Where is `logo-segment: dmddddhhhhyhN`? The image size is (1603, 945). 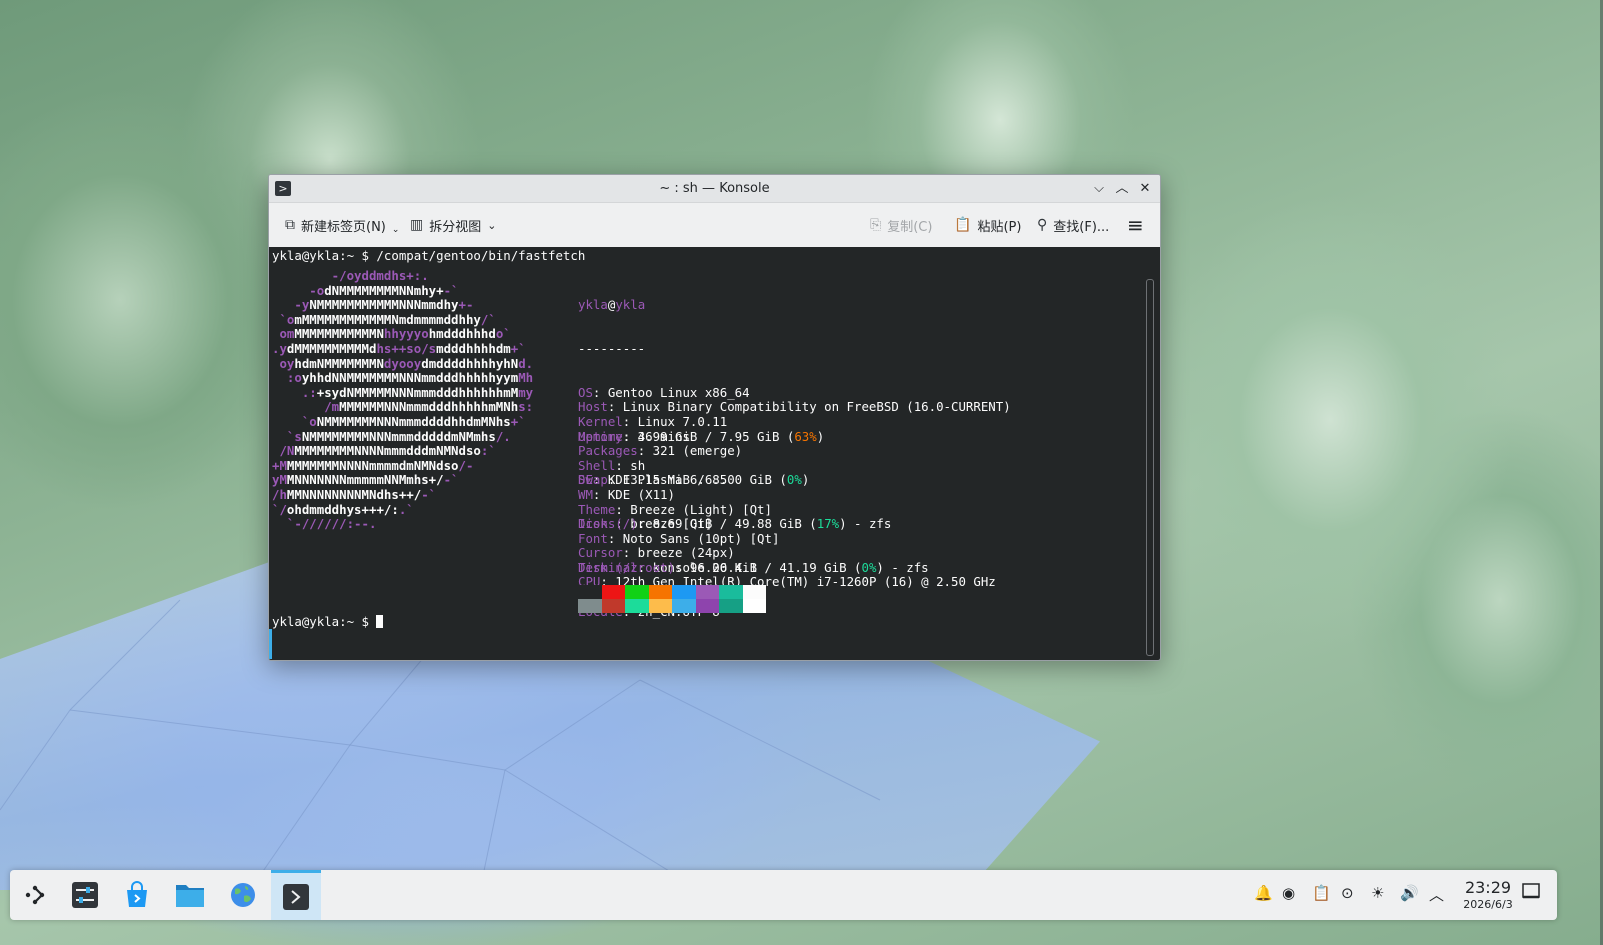
logo-segment: dmddddhhhhyhN is located at coordinates (470, 363).